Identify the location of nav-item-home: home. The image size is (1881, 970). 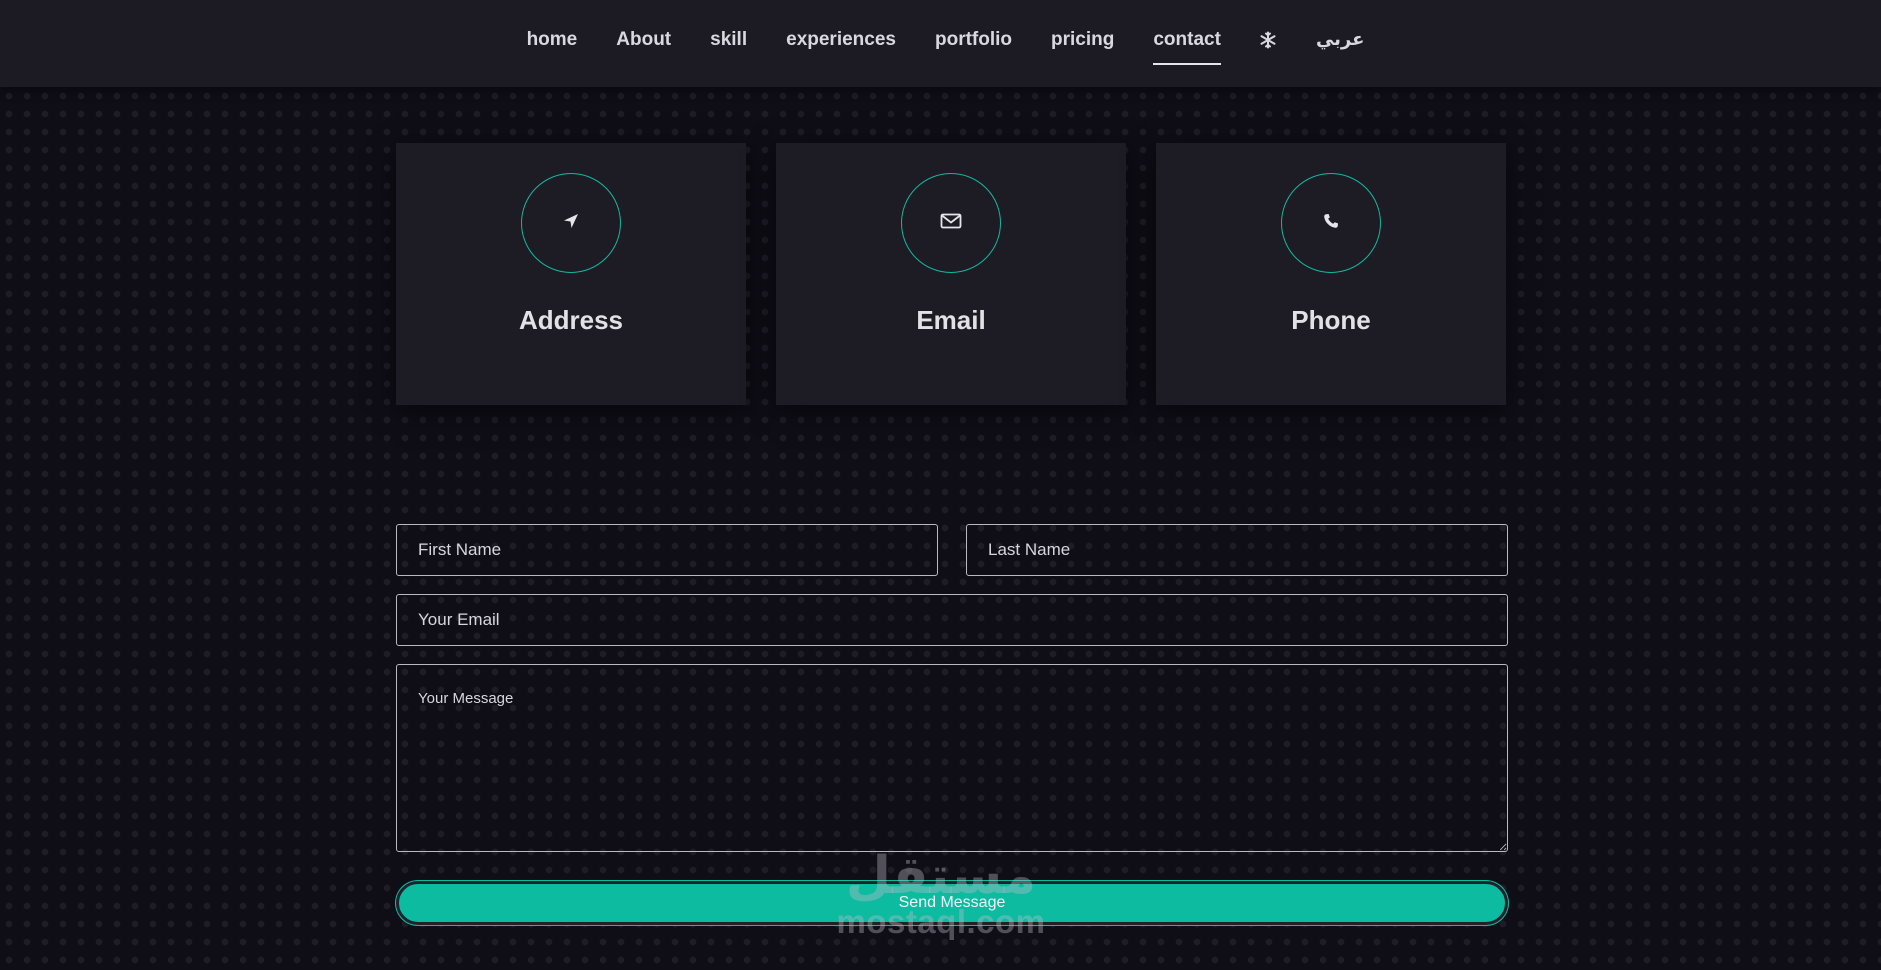
(552, 46).